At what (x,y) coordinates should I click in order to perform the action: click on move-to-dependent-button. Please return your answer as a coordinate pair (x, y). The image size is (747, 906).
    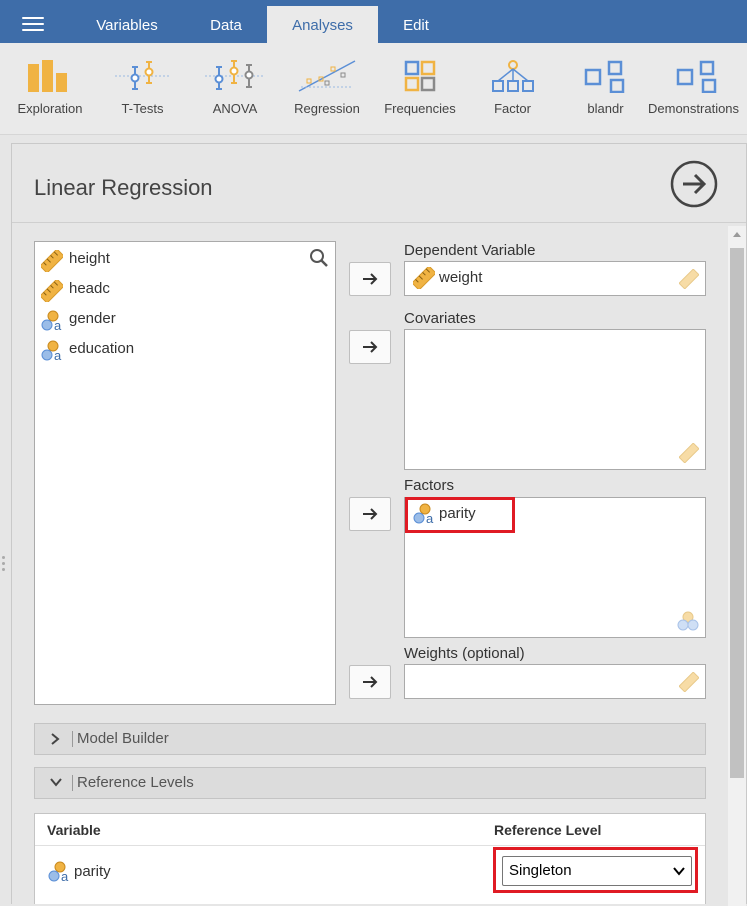
    Looking at the image, I should click on (370, 279).